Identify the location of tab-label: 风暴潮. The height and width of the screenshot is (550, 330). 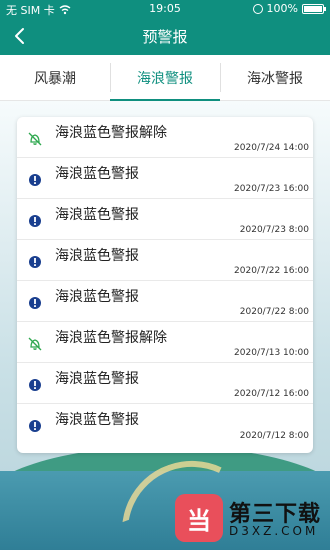
(55, 78).